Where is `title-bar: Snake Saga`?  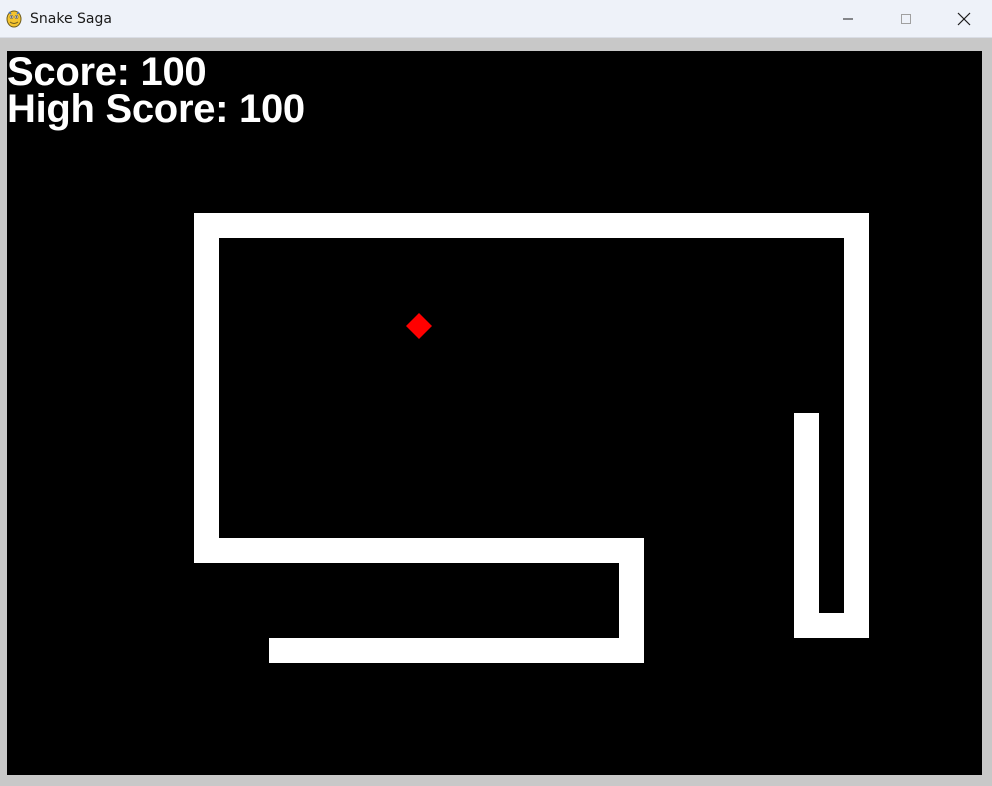 title-bar: Snake Saga is located at coordinates (496, 19).